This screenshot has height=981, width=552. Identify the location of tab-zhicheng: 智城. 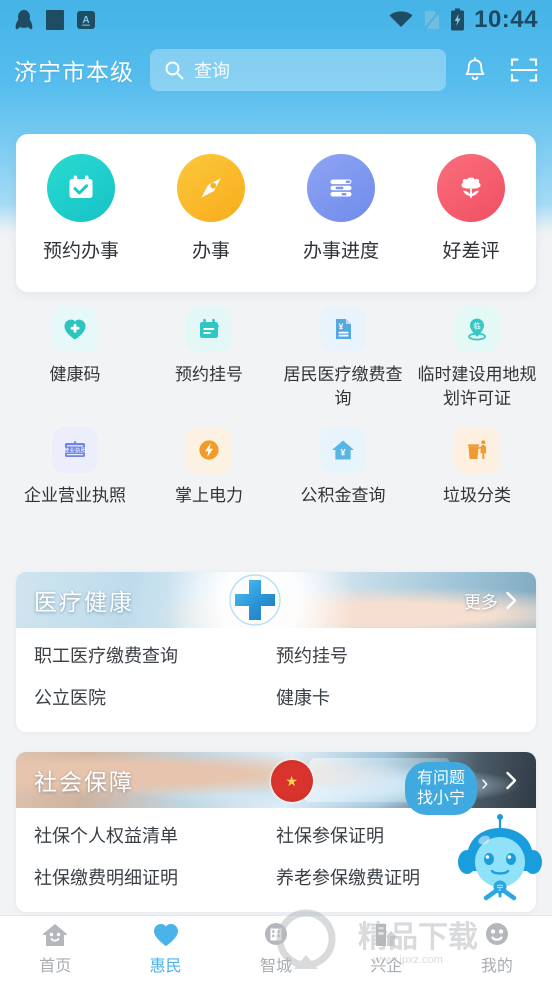
(276, 948).